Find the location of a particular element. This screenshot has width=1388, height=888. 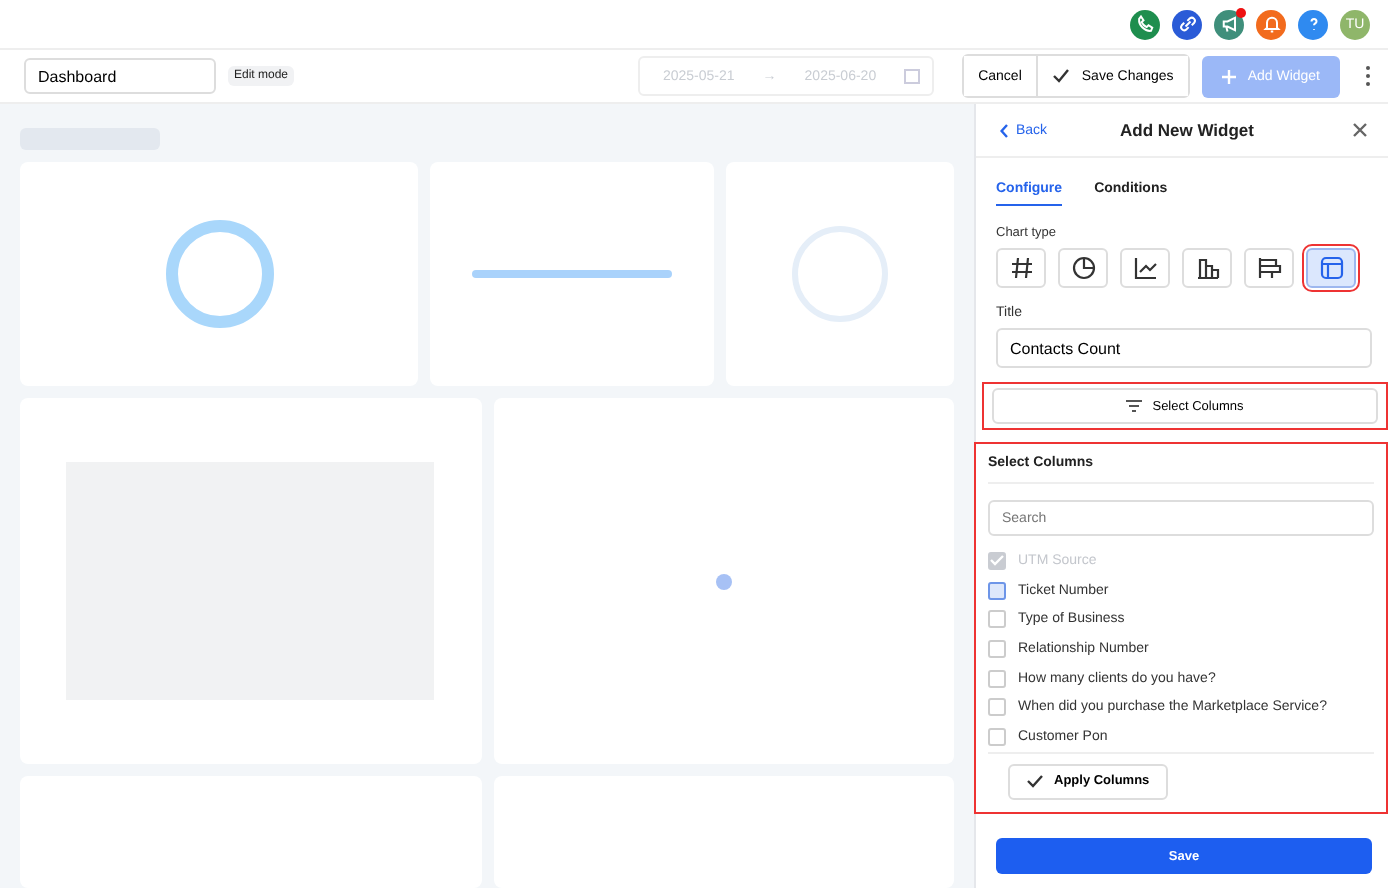

line-chart-type-button is located at coordinates (1145, 268).